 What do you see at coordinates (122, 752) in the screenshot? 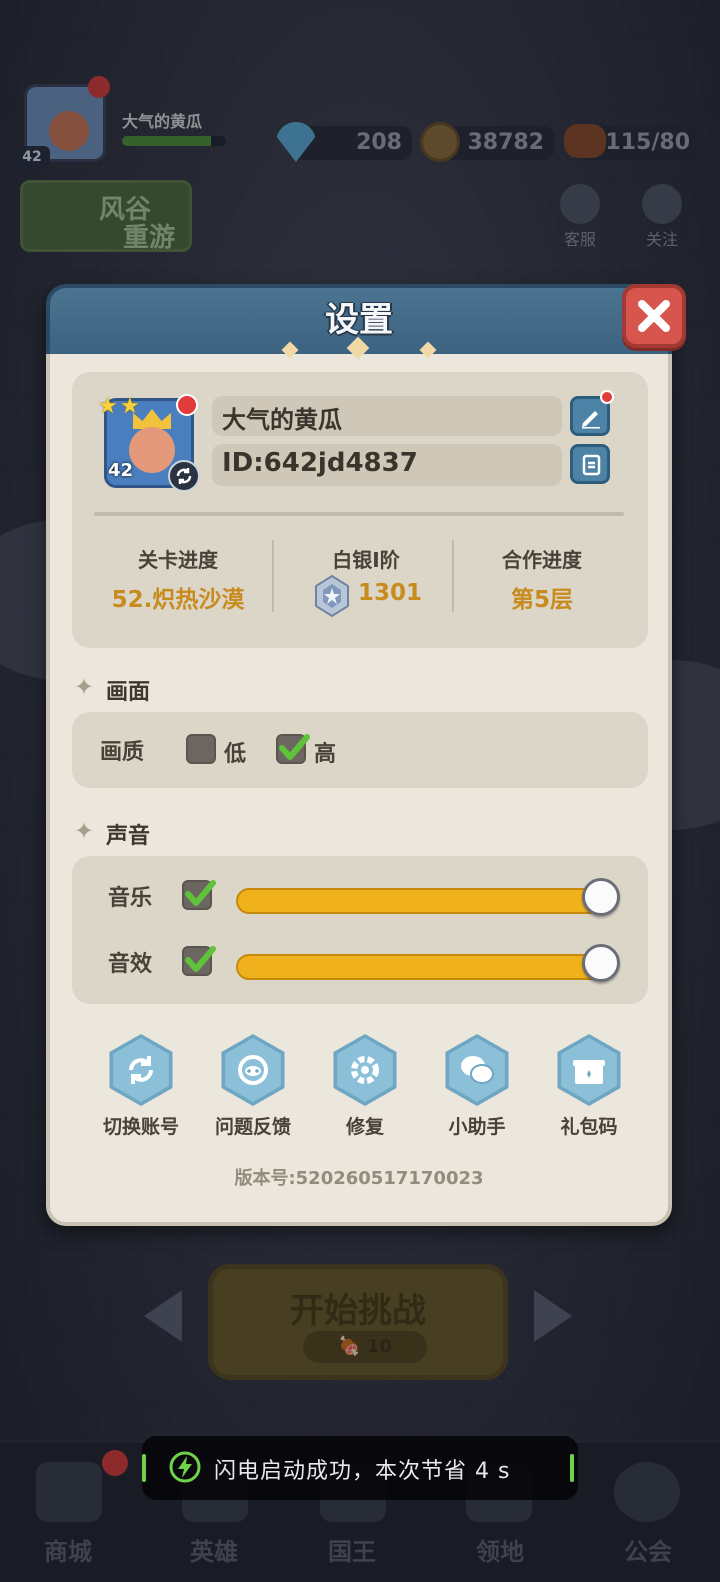
I see `quality-label: 画质` at bounding box center [122, 752].